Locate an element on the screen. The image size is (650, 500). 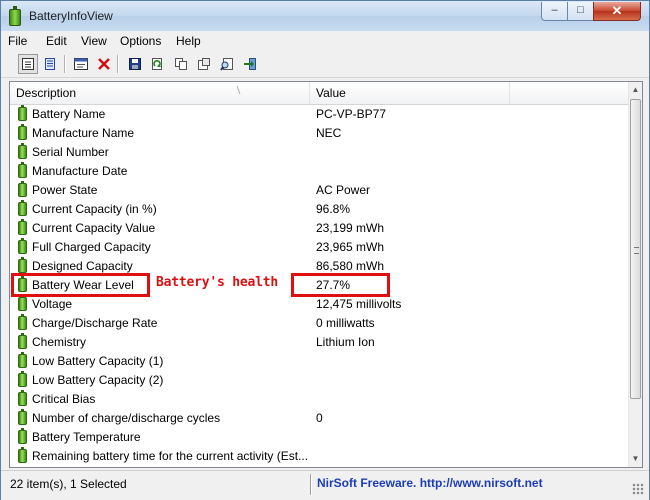
battery-app-icon is located at coordinates (15, 16).